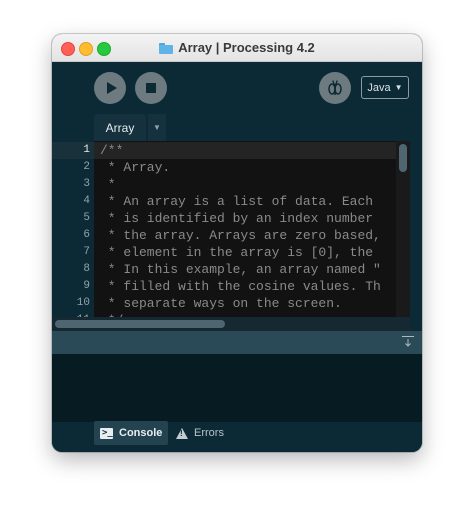 The image size is (474, 520). I want to click on code-line: * separate ways on the screen., so click(221, 303).